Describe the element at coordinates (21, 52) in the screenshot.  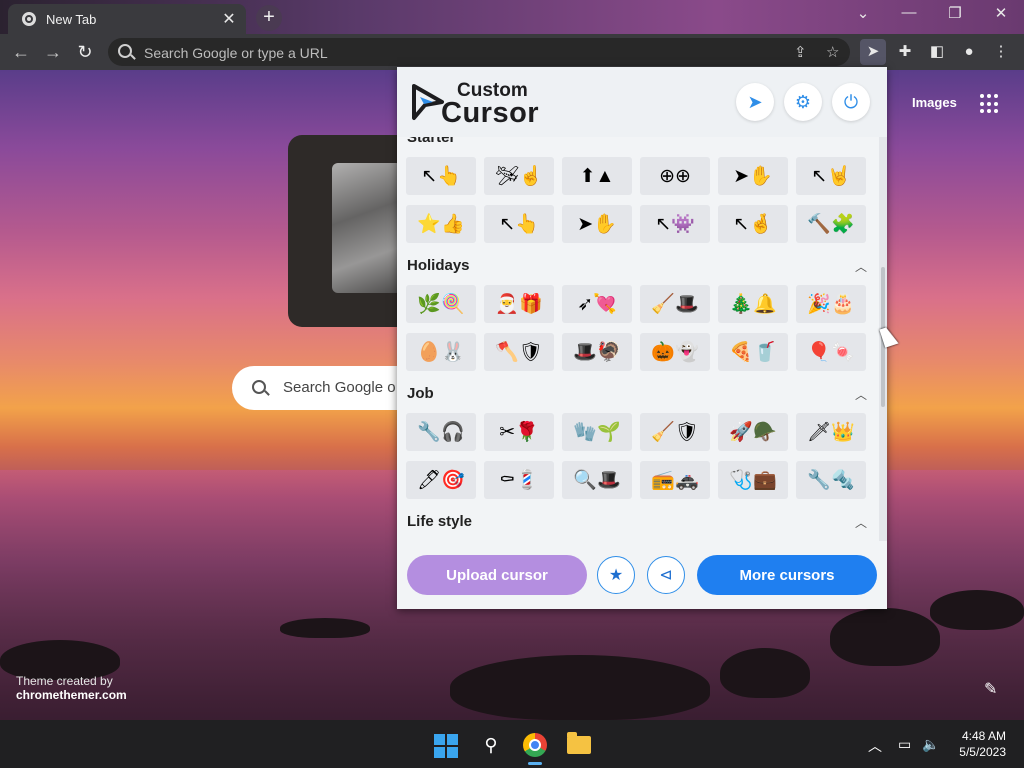
I see `back-arrow-icon: ←` at that location.